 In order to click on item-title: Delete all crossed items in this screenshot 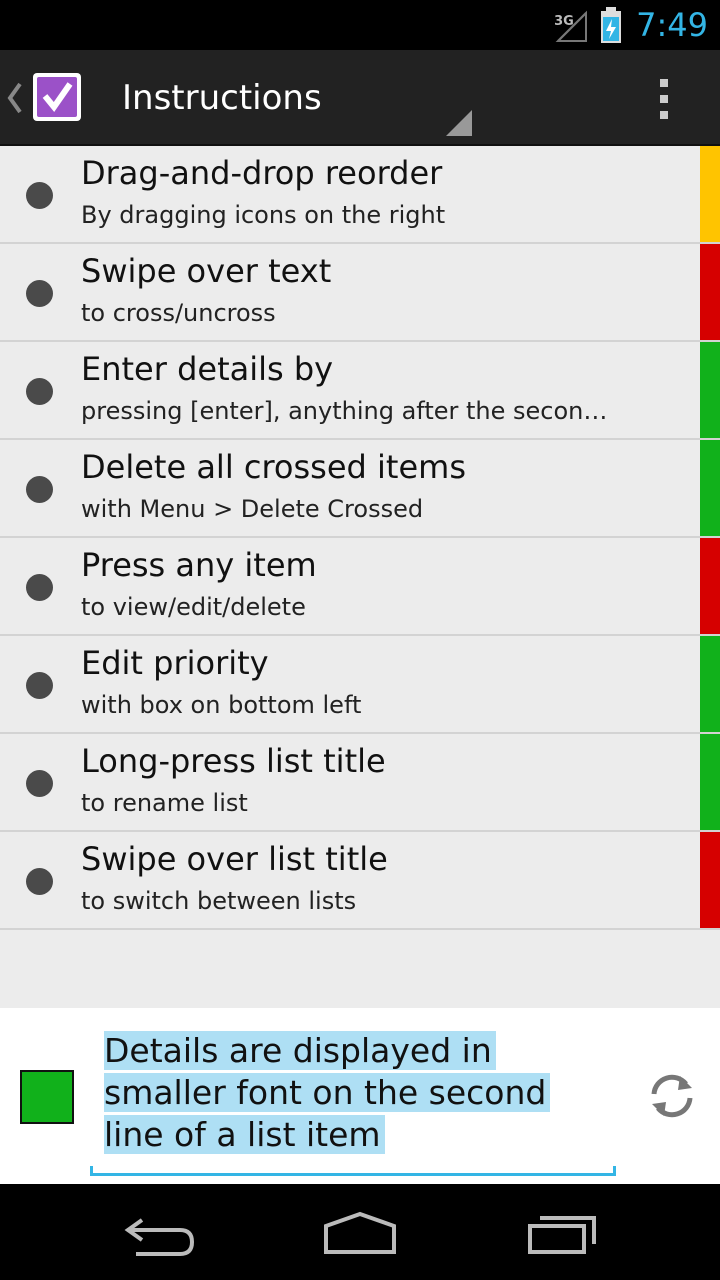, I will do `click(273, 467)`.